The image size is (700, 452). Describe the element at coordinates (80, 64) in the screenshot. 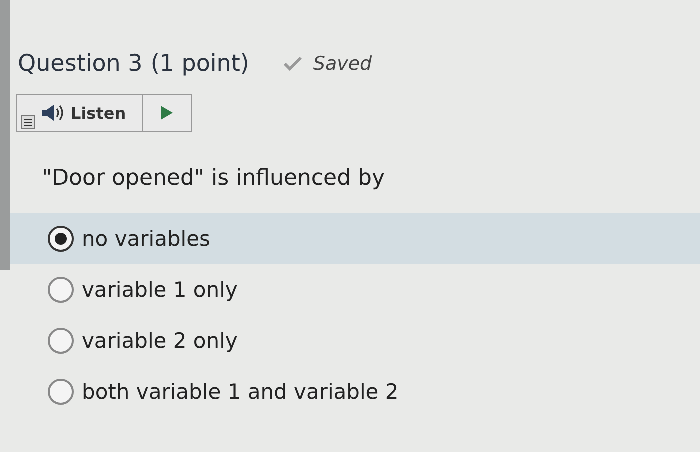

I see `question-title: Question 3` at that location.